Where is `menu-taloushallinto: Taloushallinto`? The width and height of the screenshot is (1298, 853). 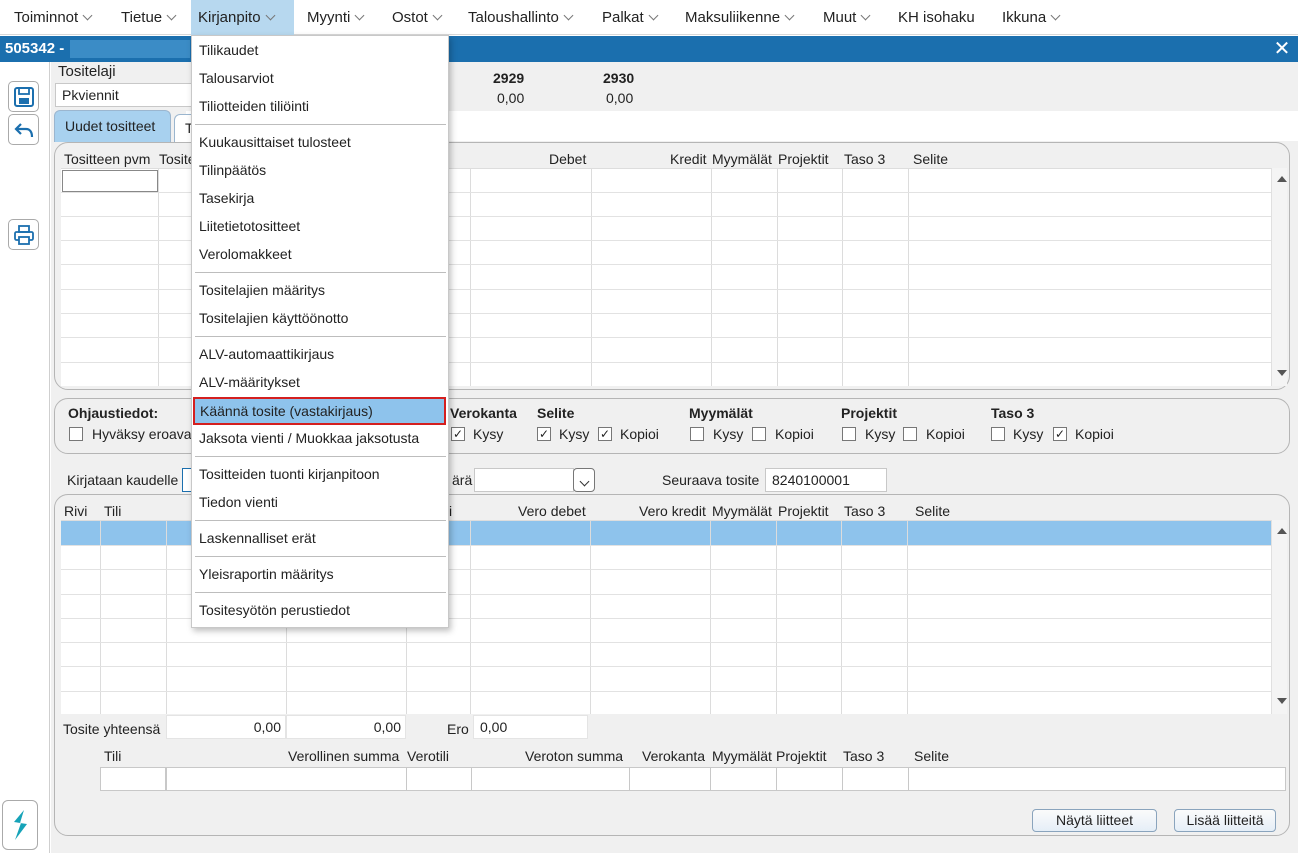 menu-taloushallinto: Taloushallinto is located at coordinates (523, 17).